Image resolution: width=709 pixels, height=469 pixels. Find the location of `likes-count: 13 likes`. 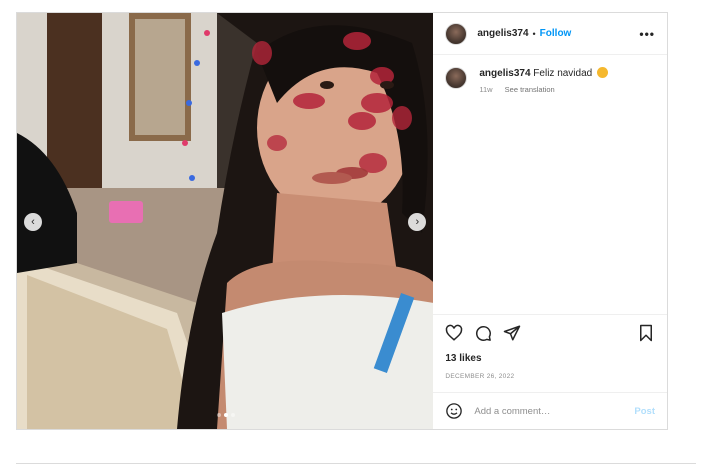

likes-count: 13 likes is located at coordinates (550, 358).